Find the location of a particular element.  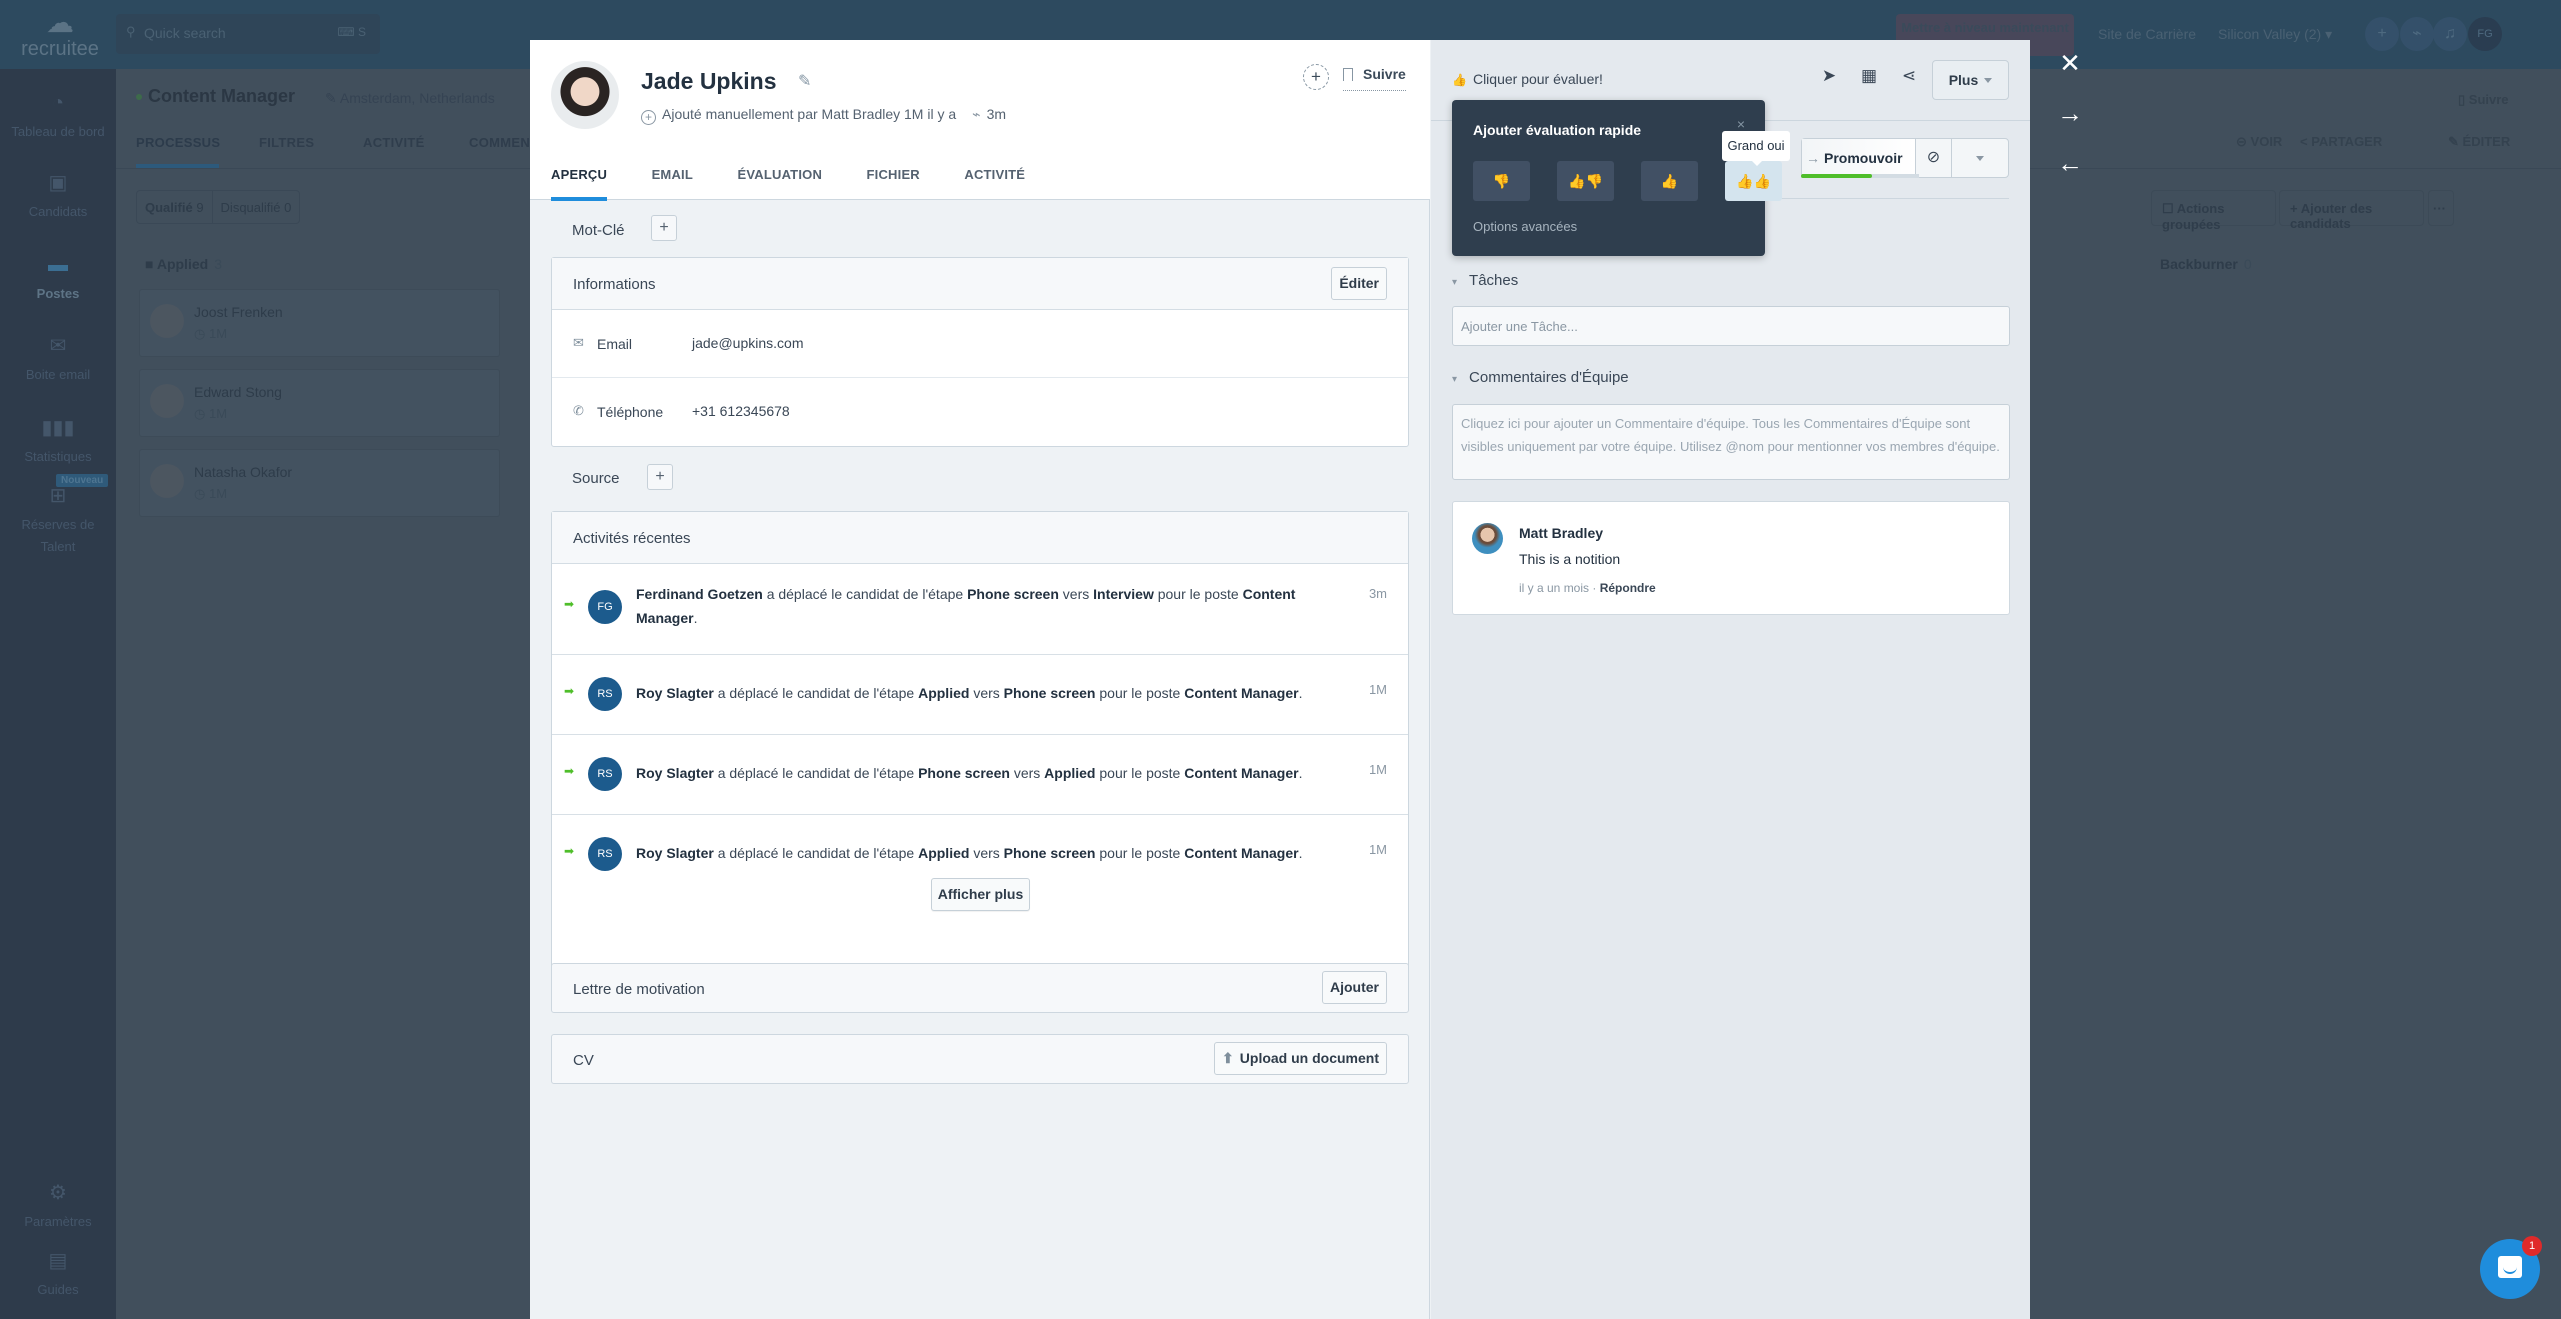

stage-dropdown-button is located at coordinates (1979, 158).